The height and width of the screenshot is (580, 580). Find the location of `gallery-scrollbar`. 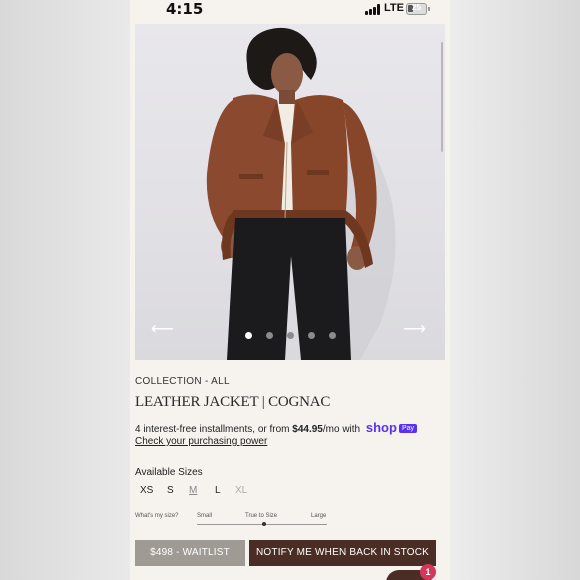

gallery-scrollbar is located at coordinates (442, 97).